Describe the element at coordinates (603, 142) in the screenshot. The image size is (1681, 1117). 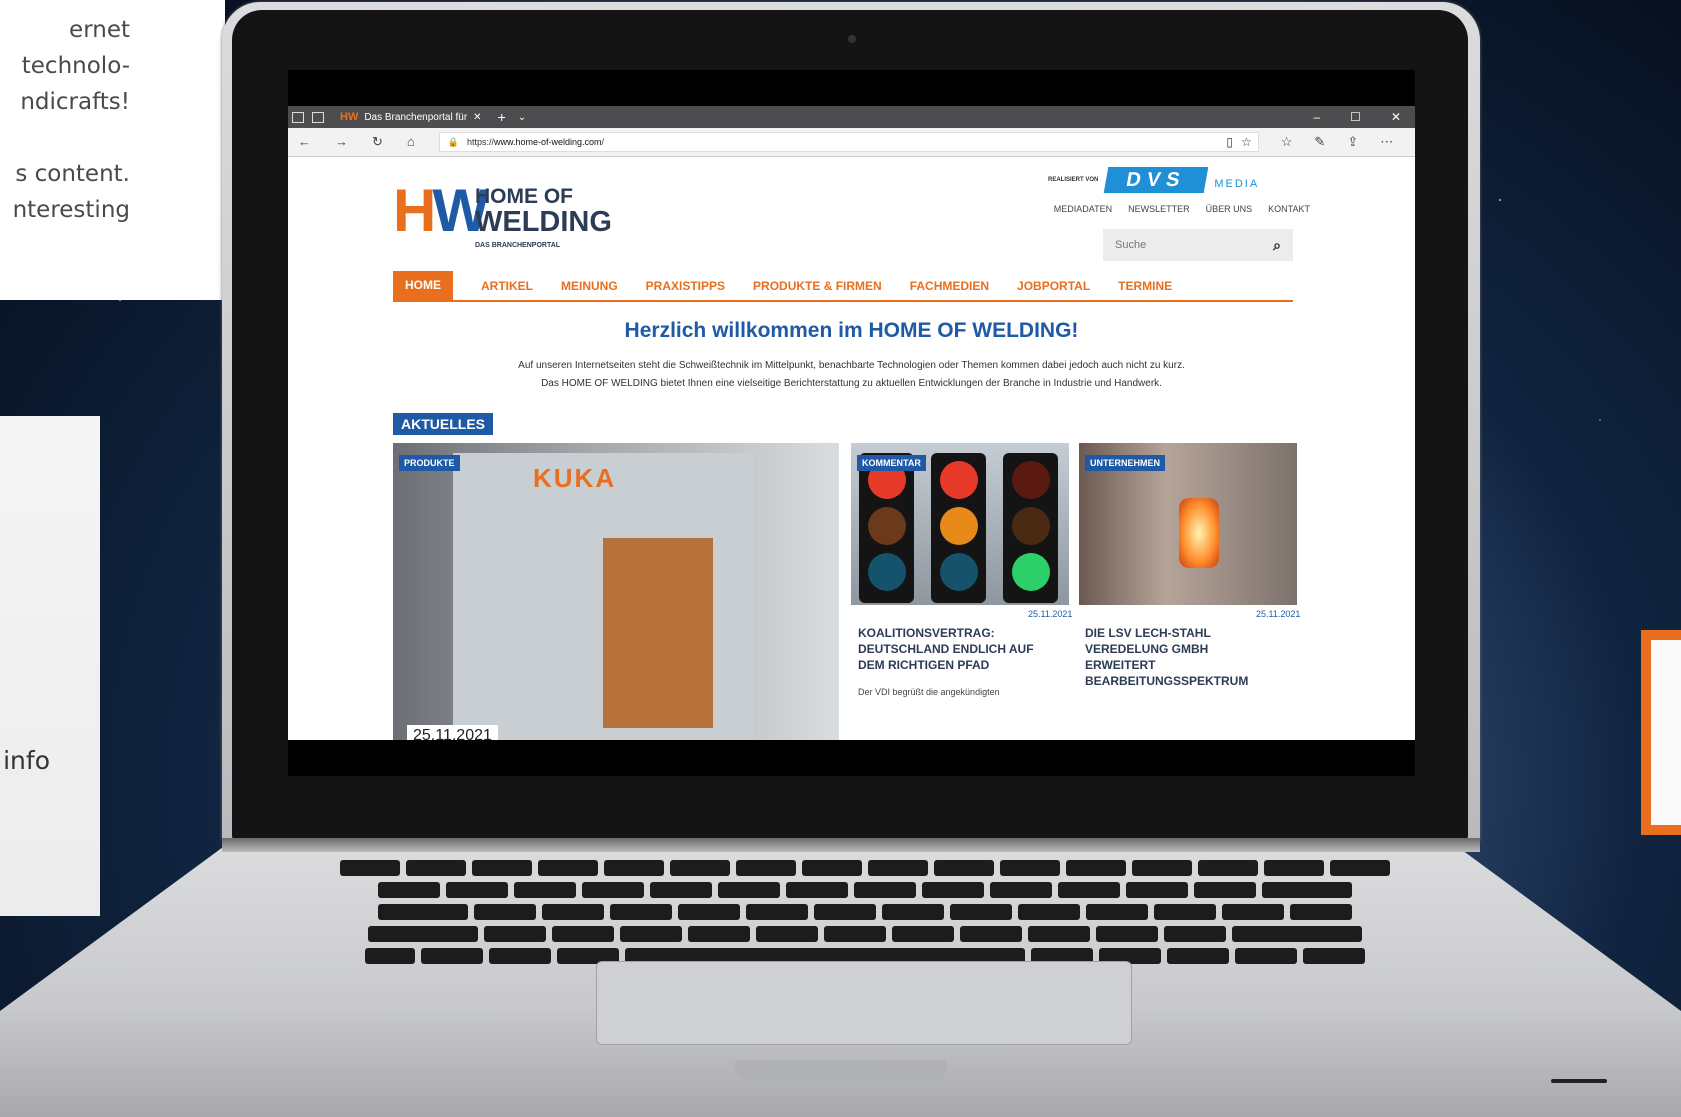
I see `url-suffix: /` at that location.